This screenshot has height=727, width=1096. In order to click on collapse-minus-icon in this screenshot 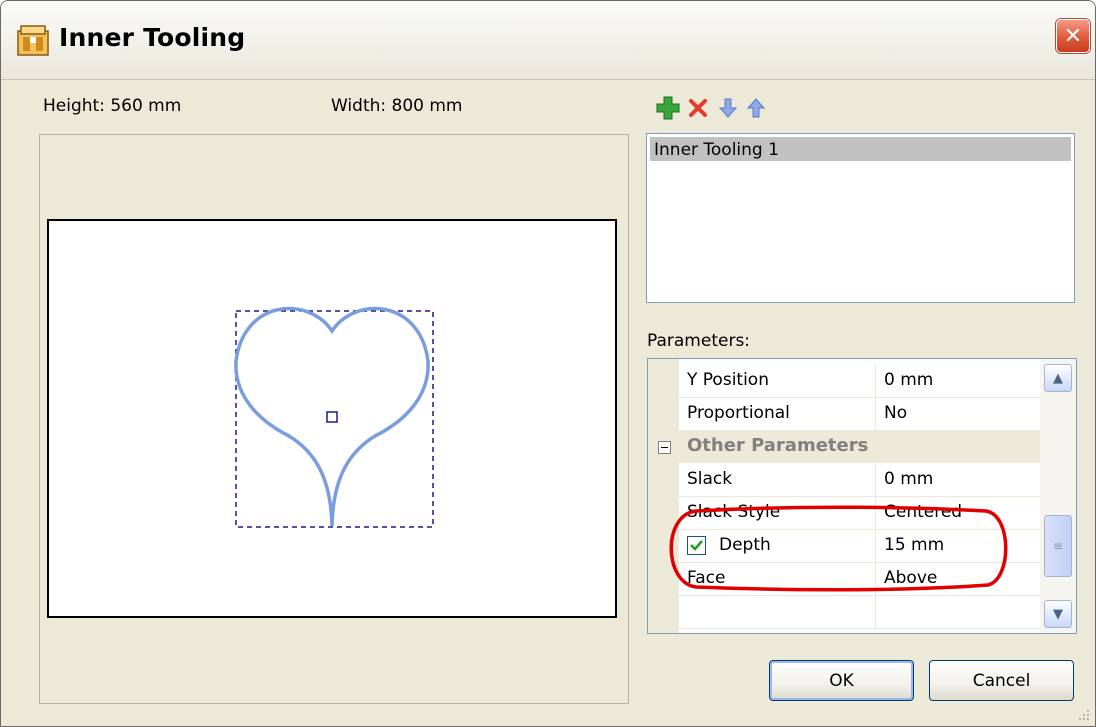, I will do `click(664, 447)`.